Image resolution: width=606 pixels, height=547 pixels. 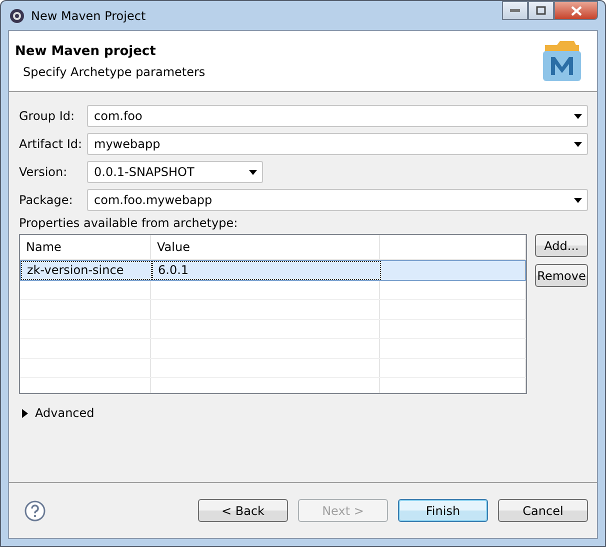 What do you see at coordinates (46, 200) in the screenshot?
I see `field-label: Package:` at bounding box center [46, 200].